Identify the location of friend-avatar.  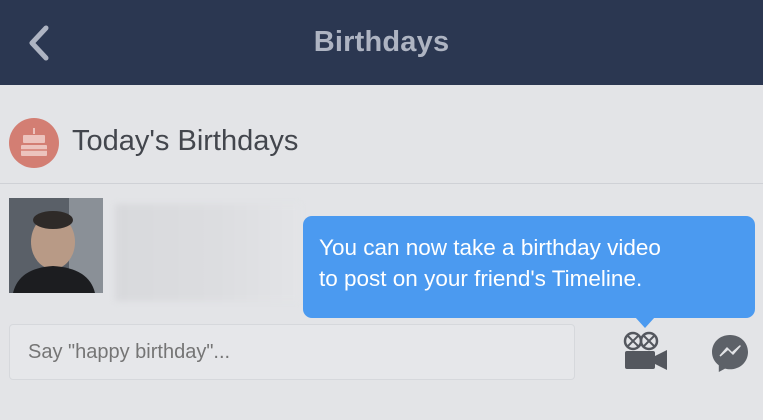
(56, 245).